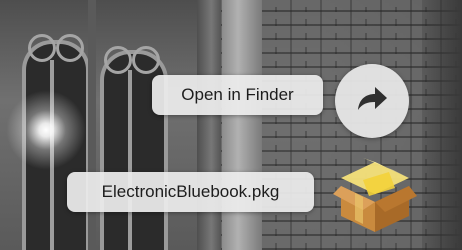 The image size is (462, 250). I want to click on curved-arrow-right-icon, so click(372, 101).